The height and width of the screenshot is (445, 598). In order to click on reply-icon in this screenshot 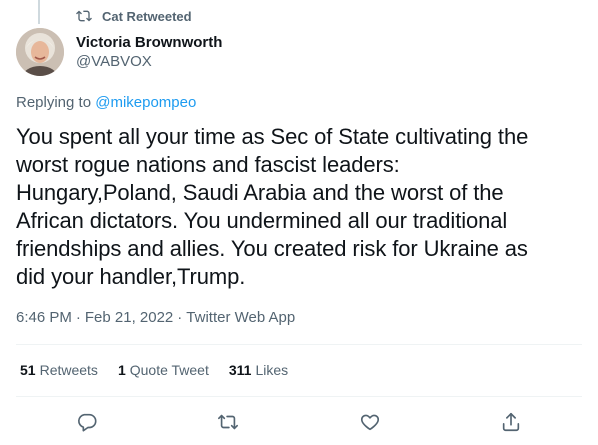, I will do `click(87, 422)`.